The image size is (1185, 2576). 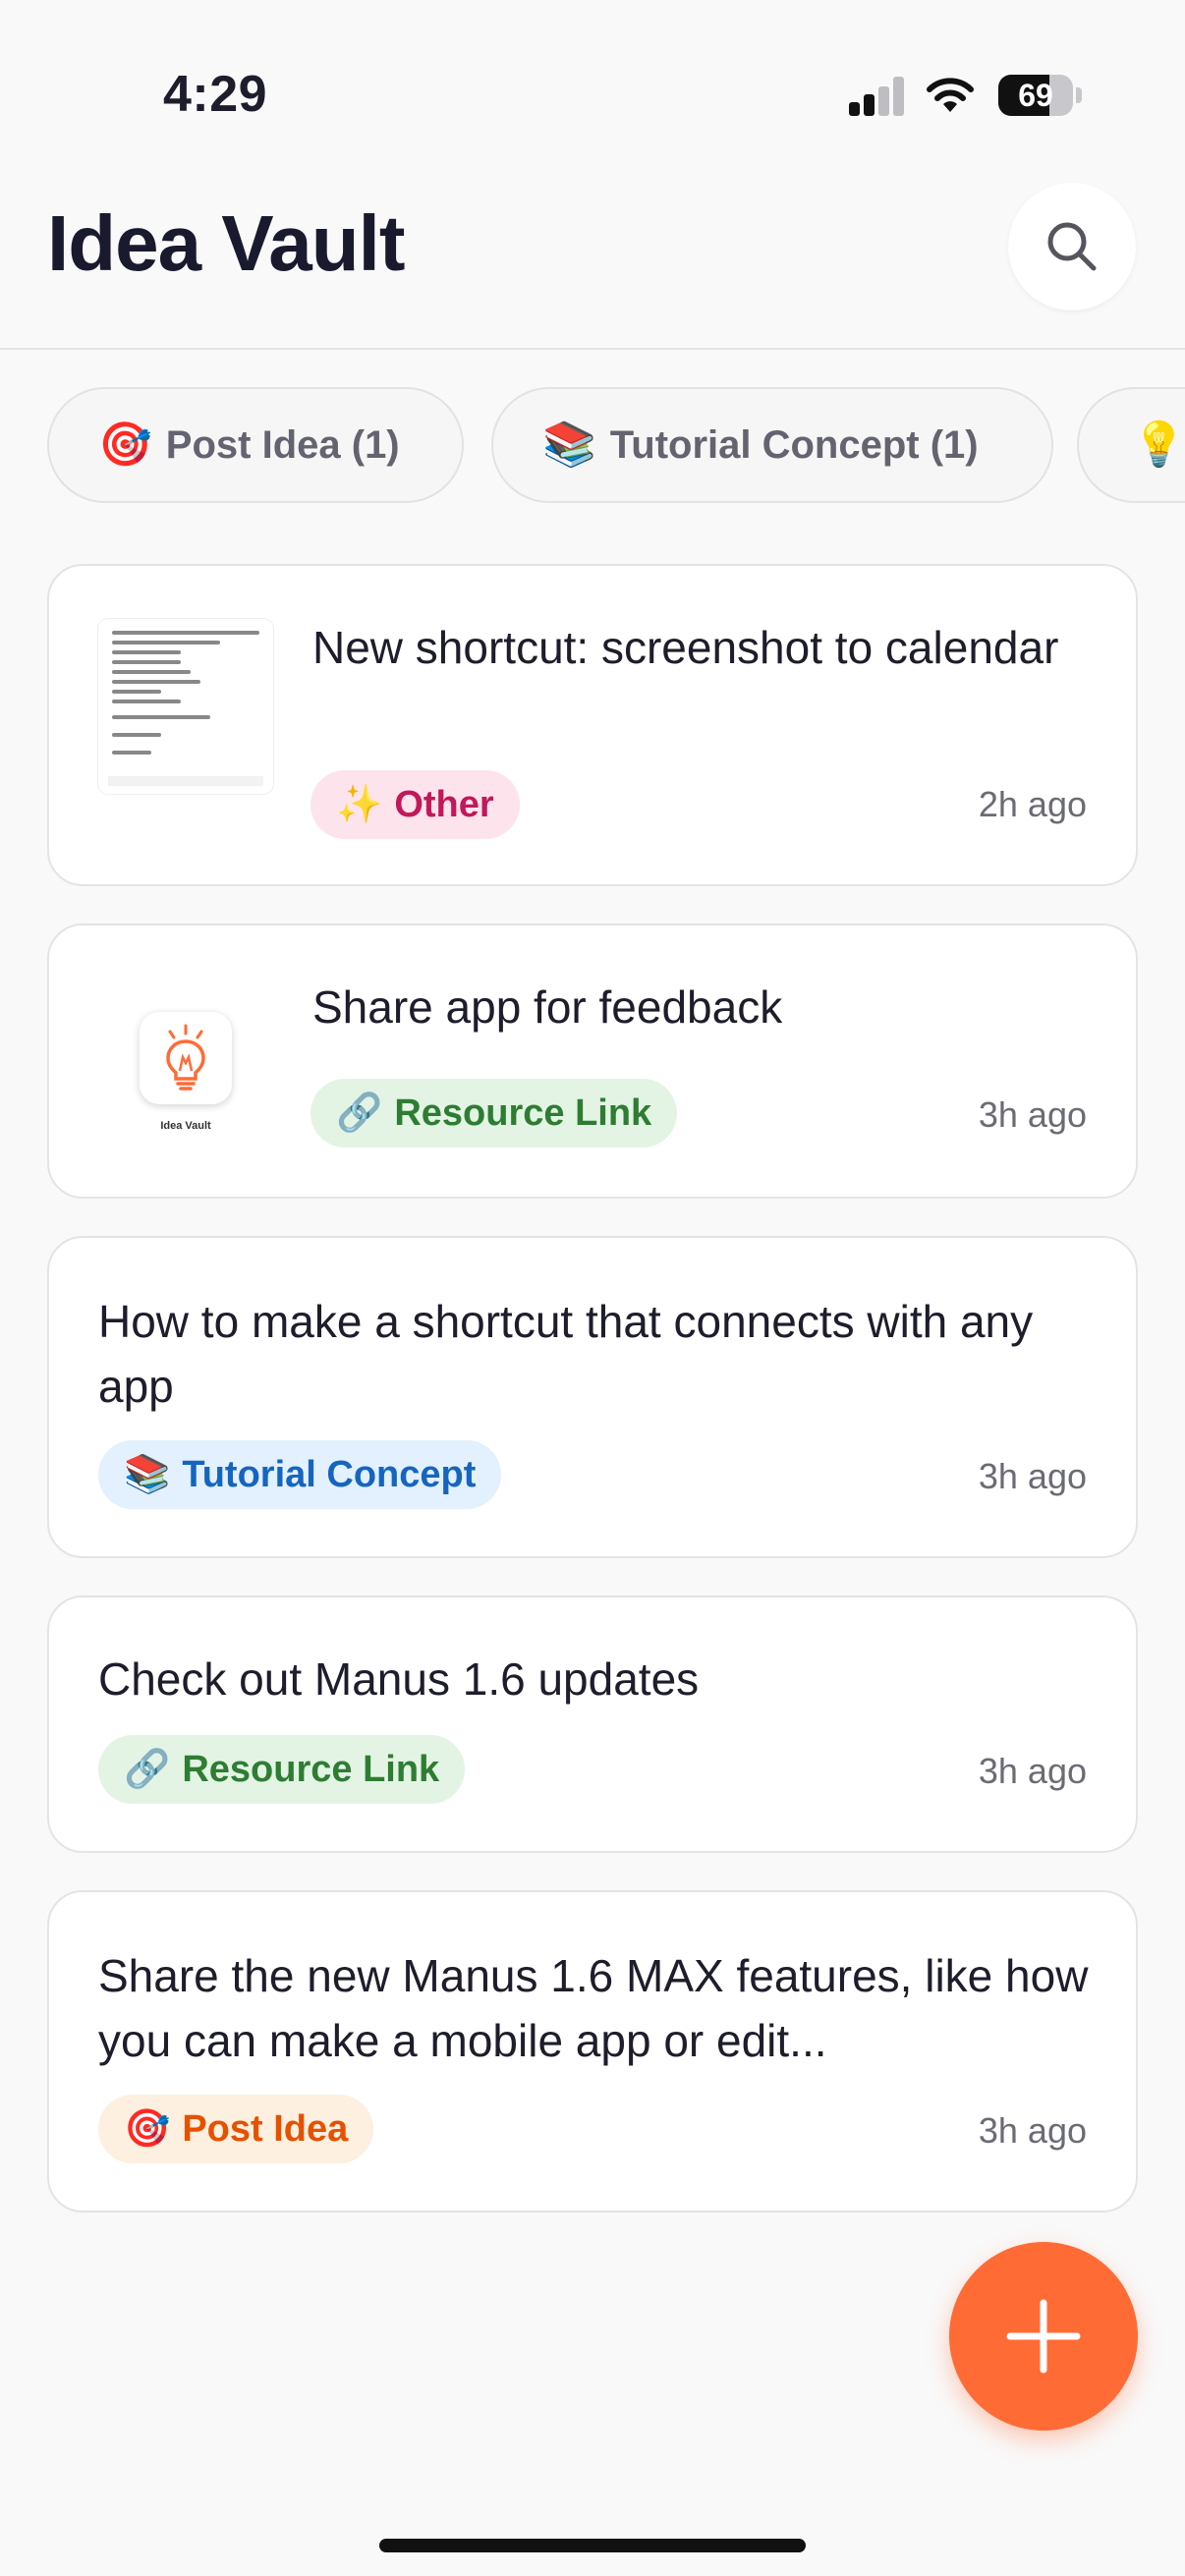 I want to click on screenshot-thumbnail, so click(x=185, y=706).